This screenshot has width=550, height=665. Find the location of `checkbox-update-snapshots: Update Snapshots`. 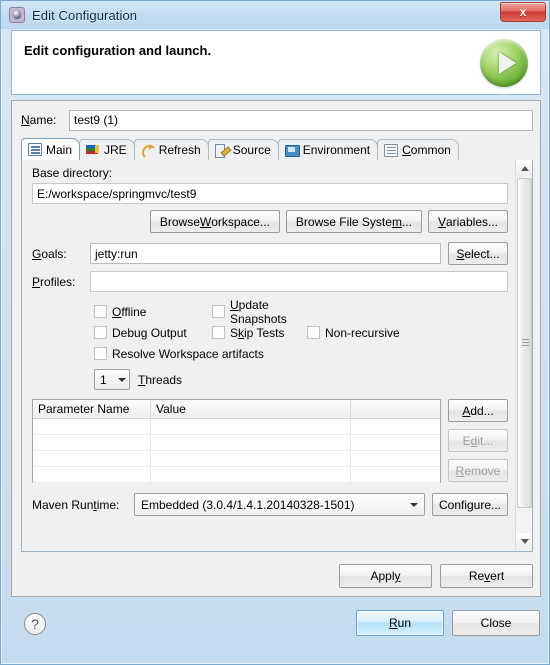

checkbox-update-snapshots: Update Snapshots is located at coordinates (259, 312).